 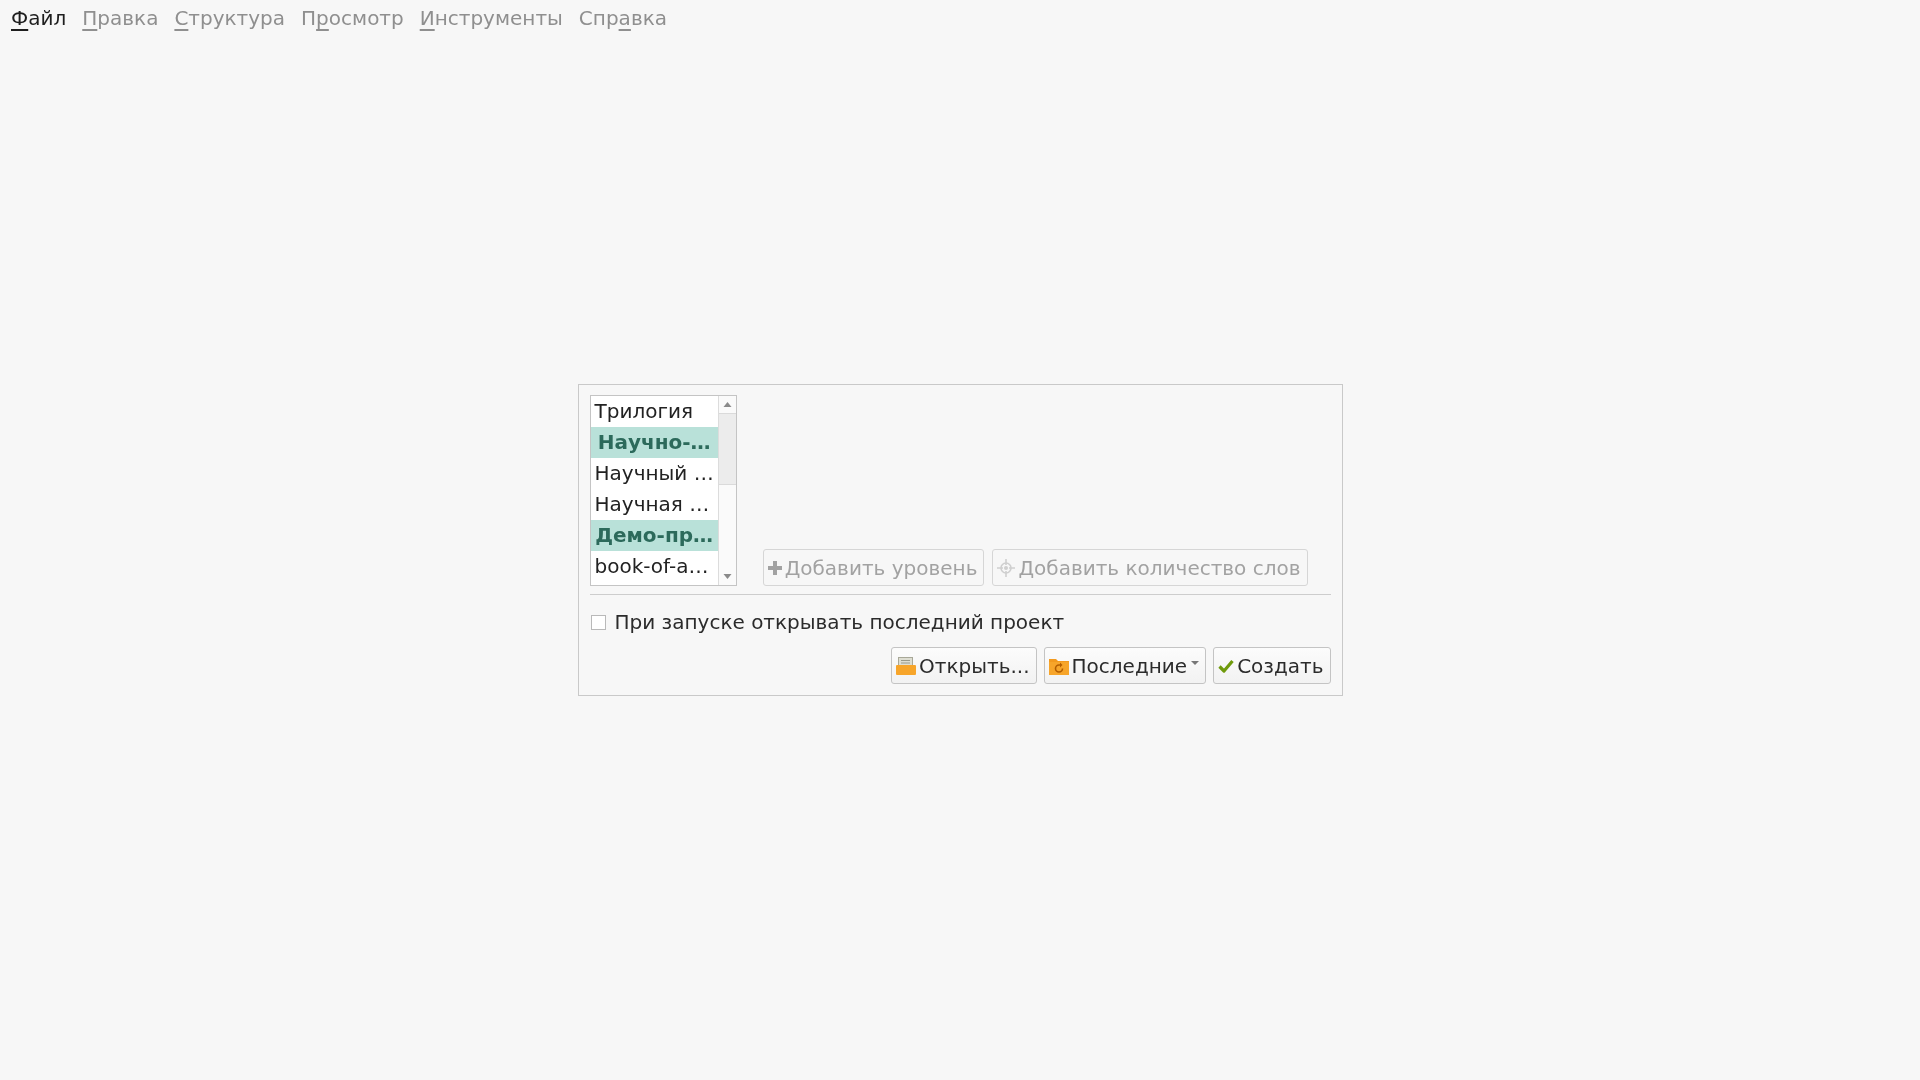 What do you see at coordinates (1226, 665) in the screenshot?
I see `check-icon` at bounding box center [1226, 665].